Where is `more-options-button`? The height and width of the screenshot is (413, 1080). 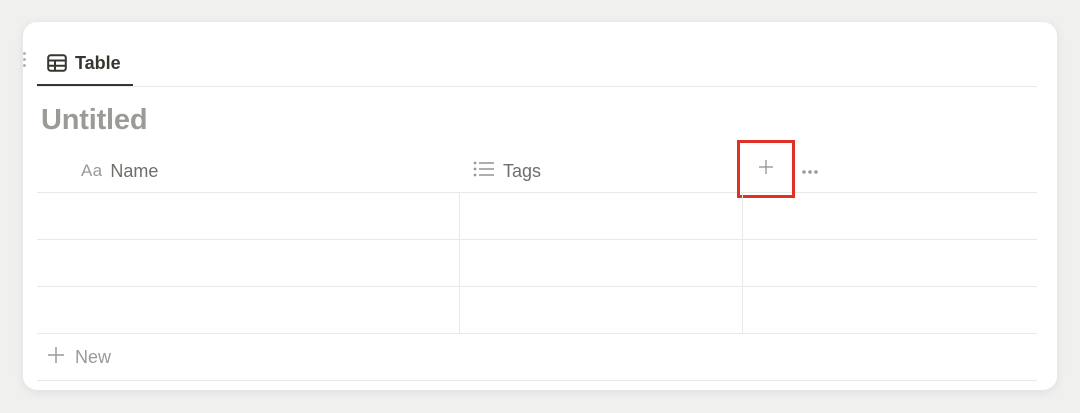
more-options-button is located at coordinates (810, 171).